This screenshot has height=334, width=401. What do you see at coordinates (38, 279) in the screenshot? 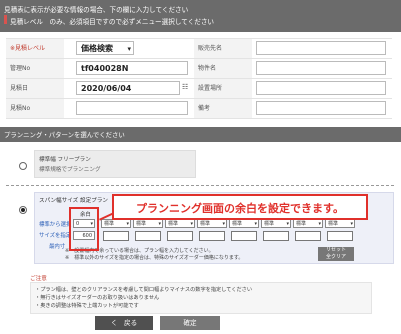
I see `caution-title: ご注意` at bounding box center [38, 279].